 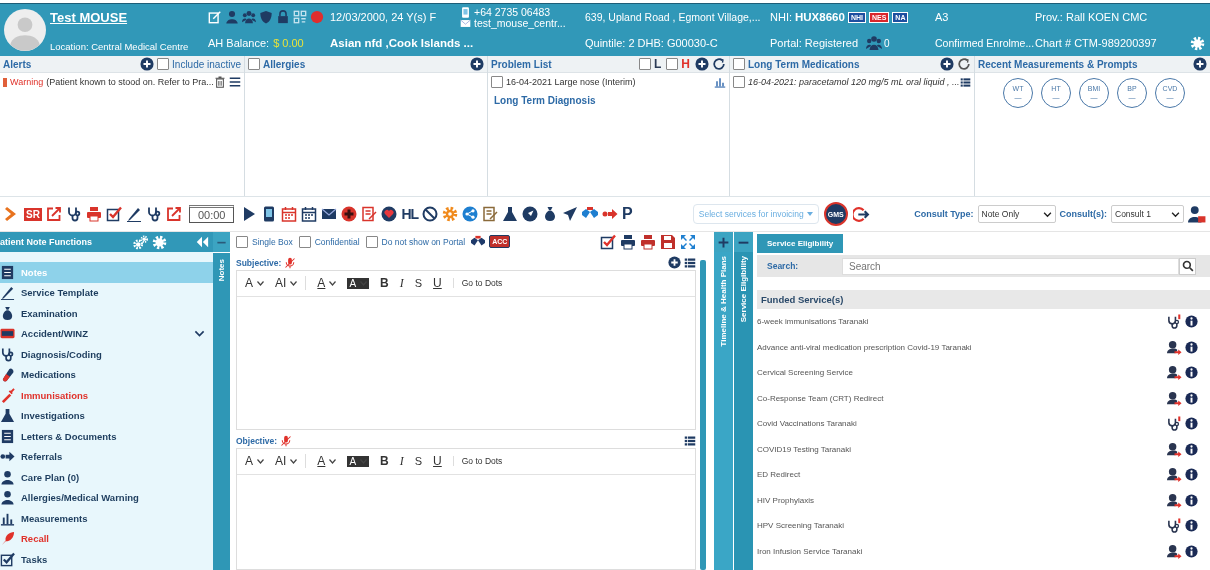 I want to click on share-box-icon, so click(x=173, y=214).